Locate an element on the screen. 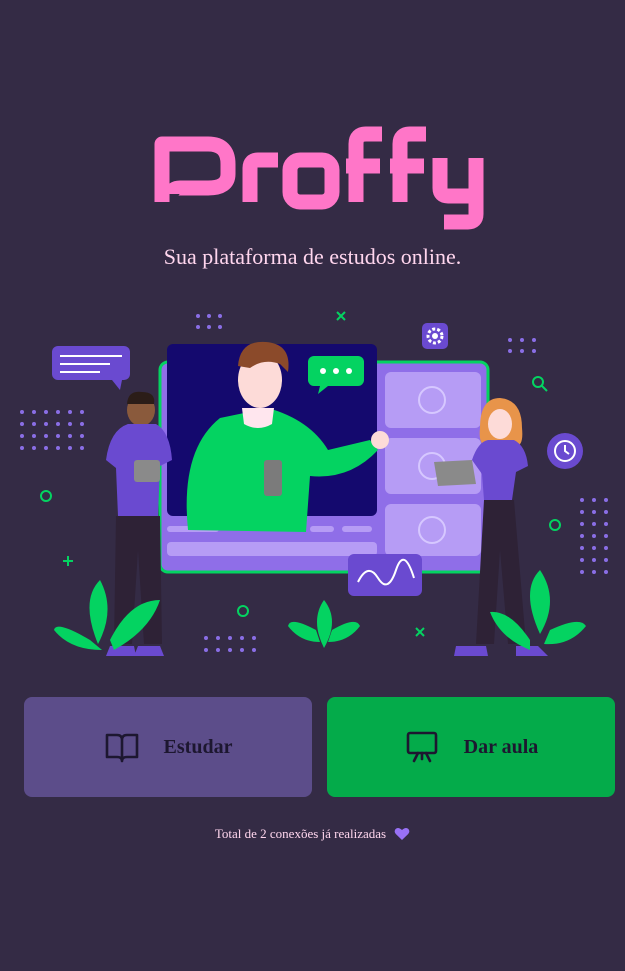 This screenshot has height=971, width=625. study-button-label: Estudar is located at coordinates (198, 746).